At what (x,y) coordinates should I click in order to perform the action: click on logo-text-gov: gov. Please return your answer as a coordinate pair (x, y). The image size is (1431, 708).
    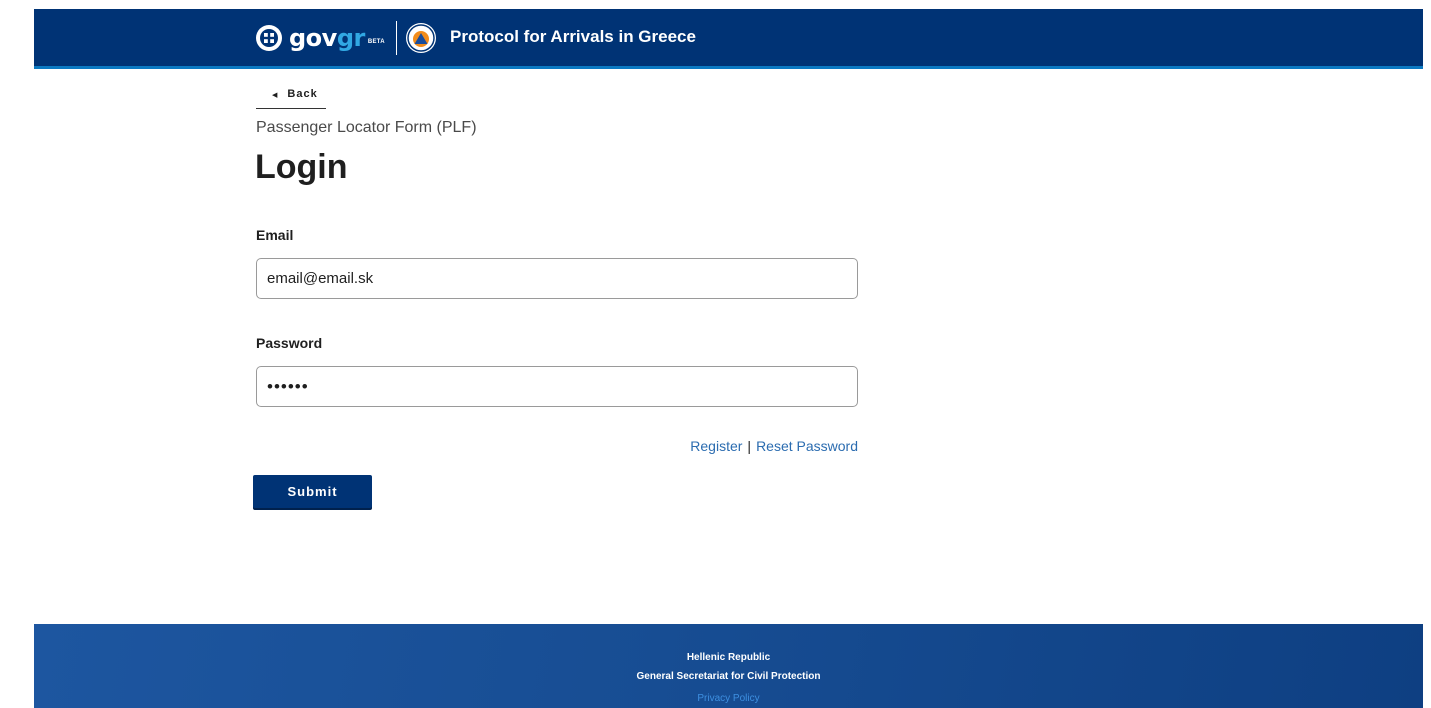
    Looking at the image, I should click on (313, 38).